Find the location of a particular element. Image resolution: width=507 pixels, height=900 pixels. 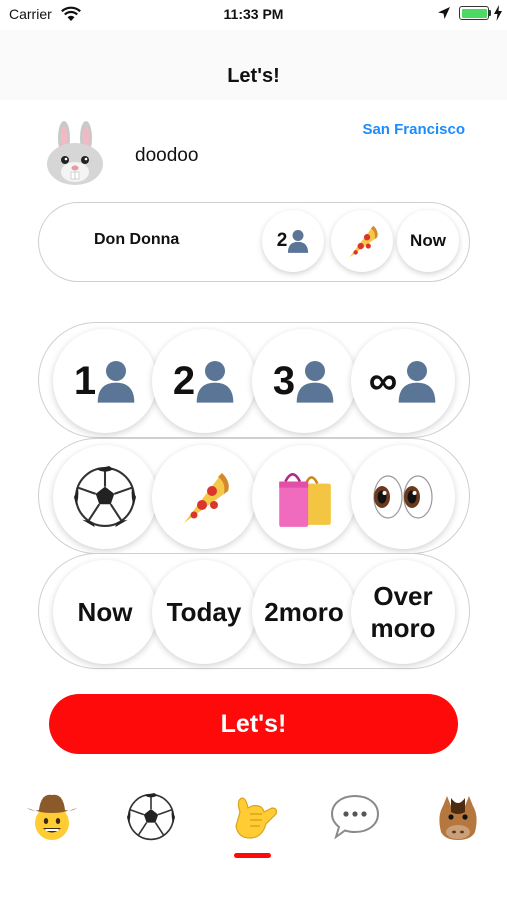

summary-activity is located at coordinates (362, 241).